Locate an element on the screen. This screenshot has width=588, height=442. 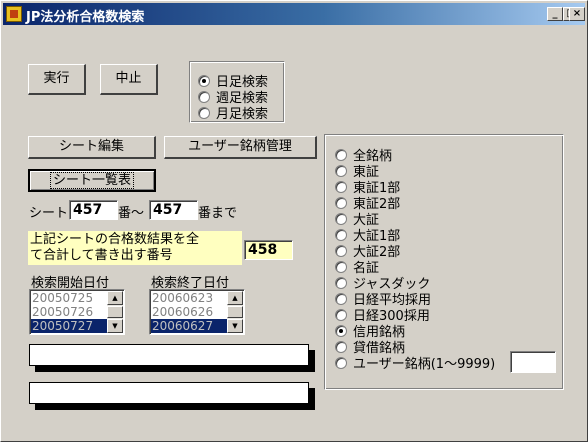
stop-button: 中止 is located at coordinates (129, 79).